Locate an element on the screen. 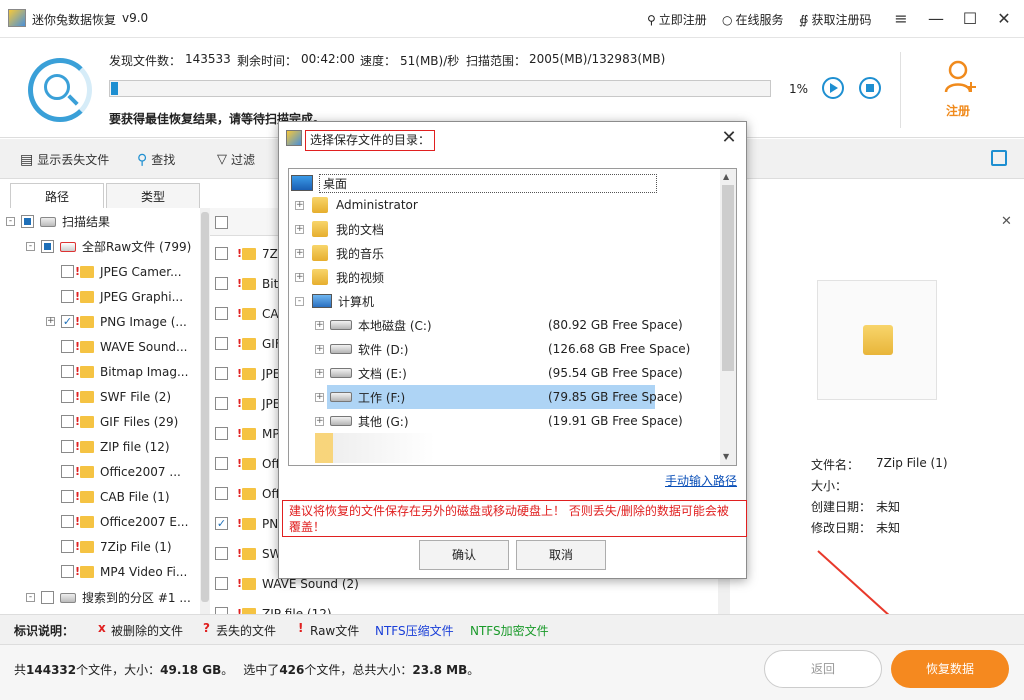  register-button: 注册 is located at coordinates (958, 92).